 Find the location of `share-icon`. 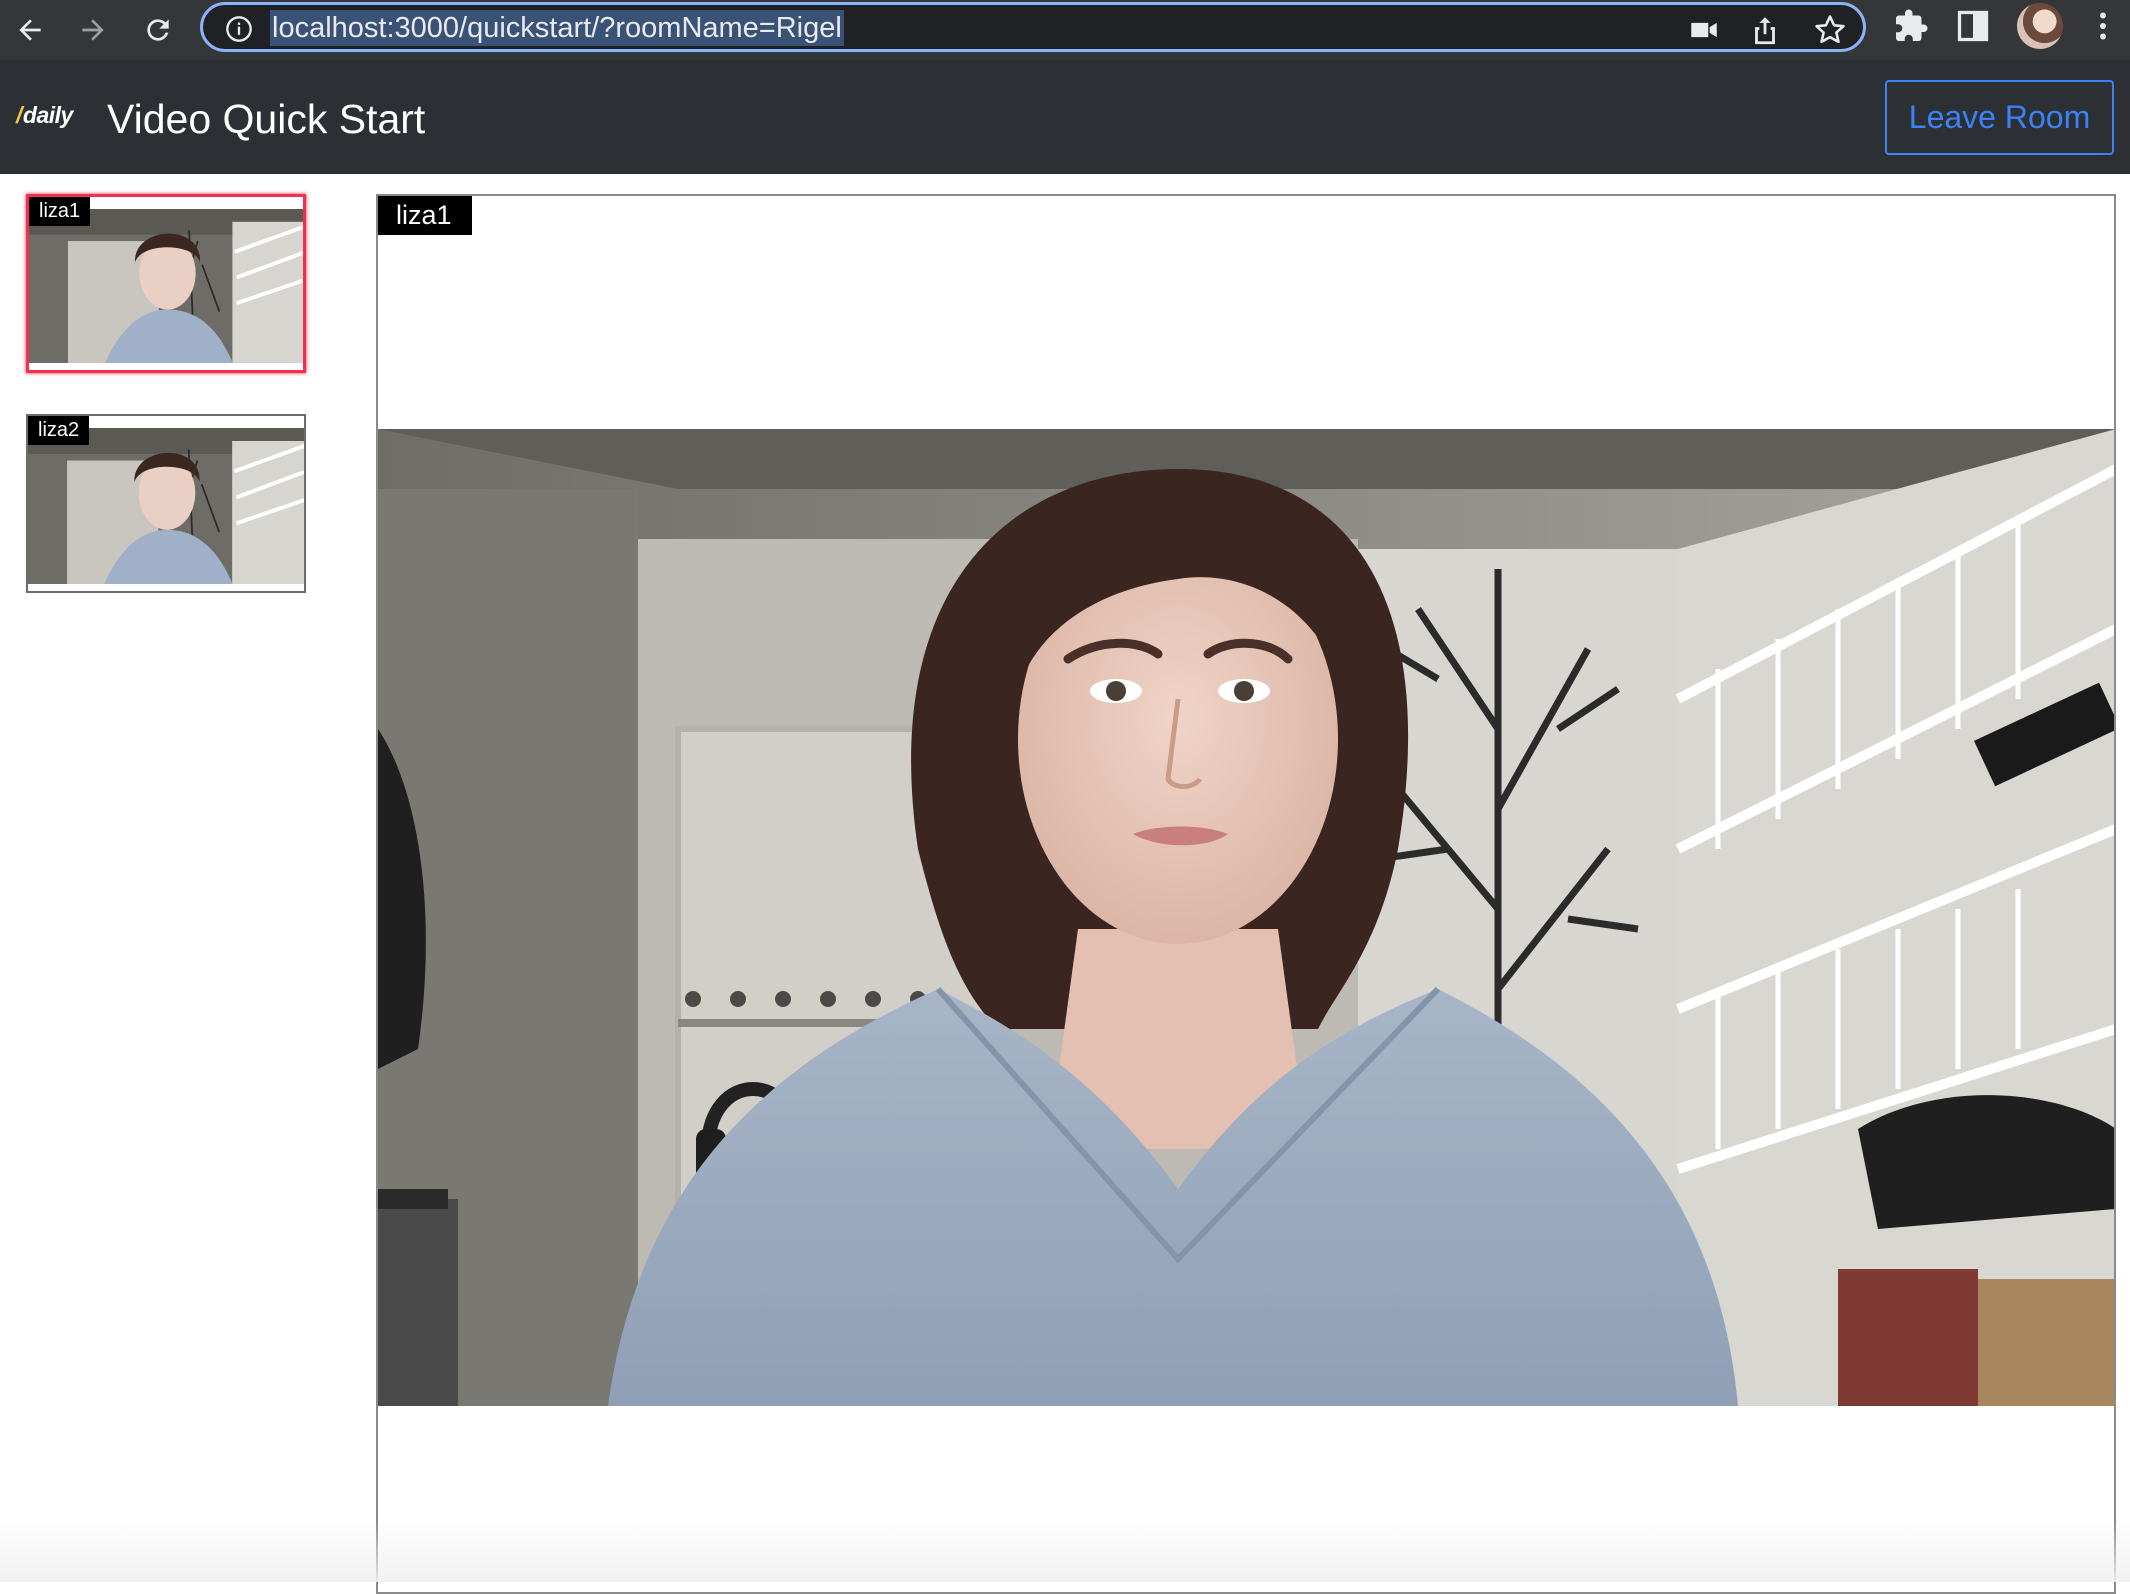

share-icon is located at coordinates (1765, 30).